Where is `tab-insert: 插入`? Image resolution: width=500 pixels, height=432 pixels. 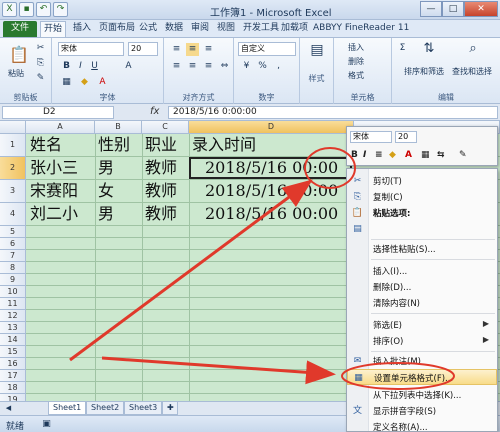 tab-insert: 插入 is located at coordinates (82, 29).